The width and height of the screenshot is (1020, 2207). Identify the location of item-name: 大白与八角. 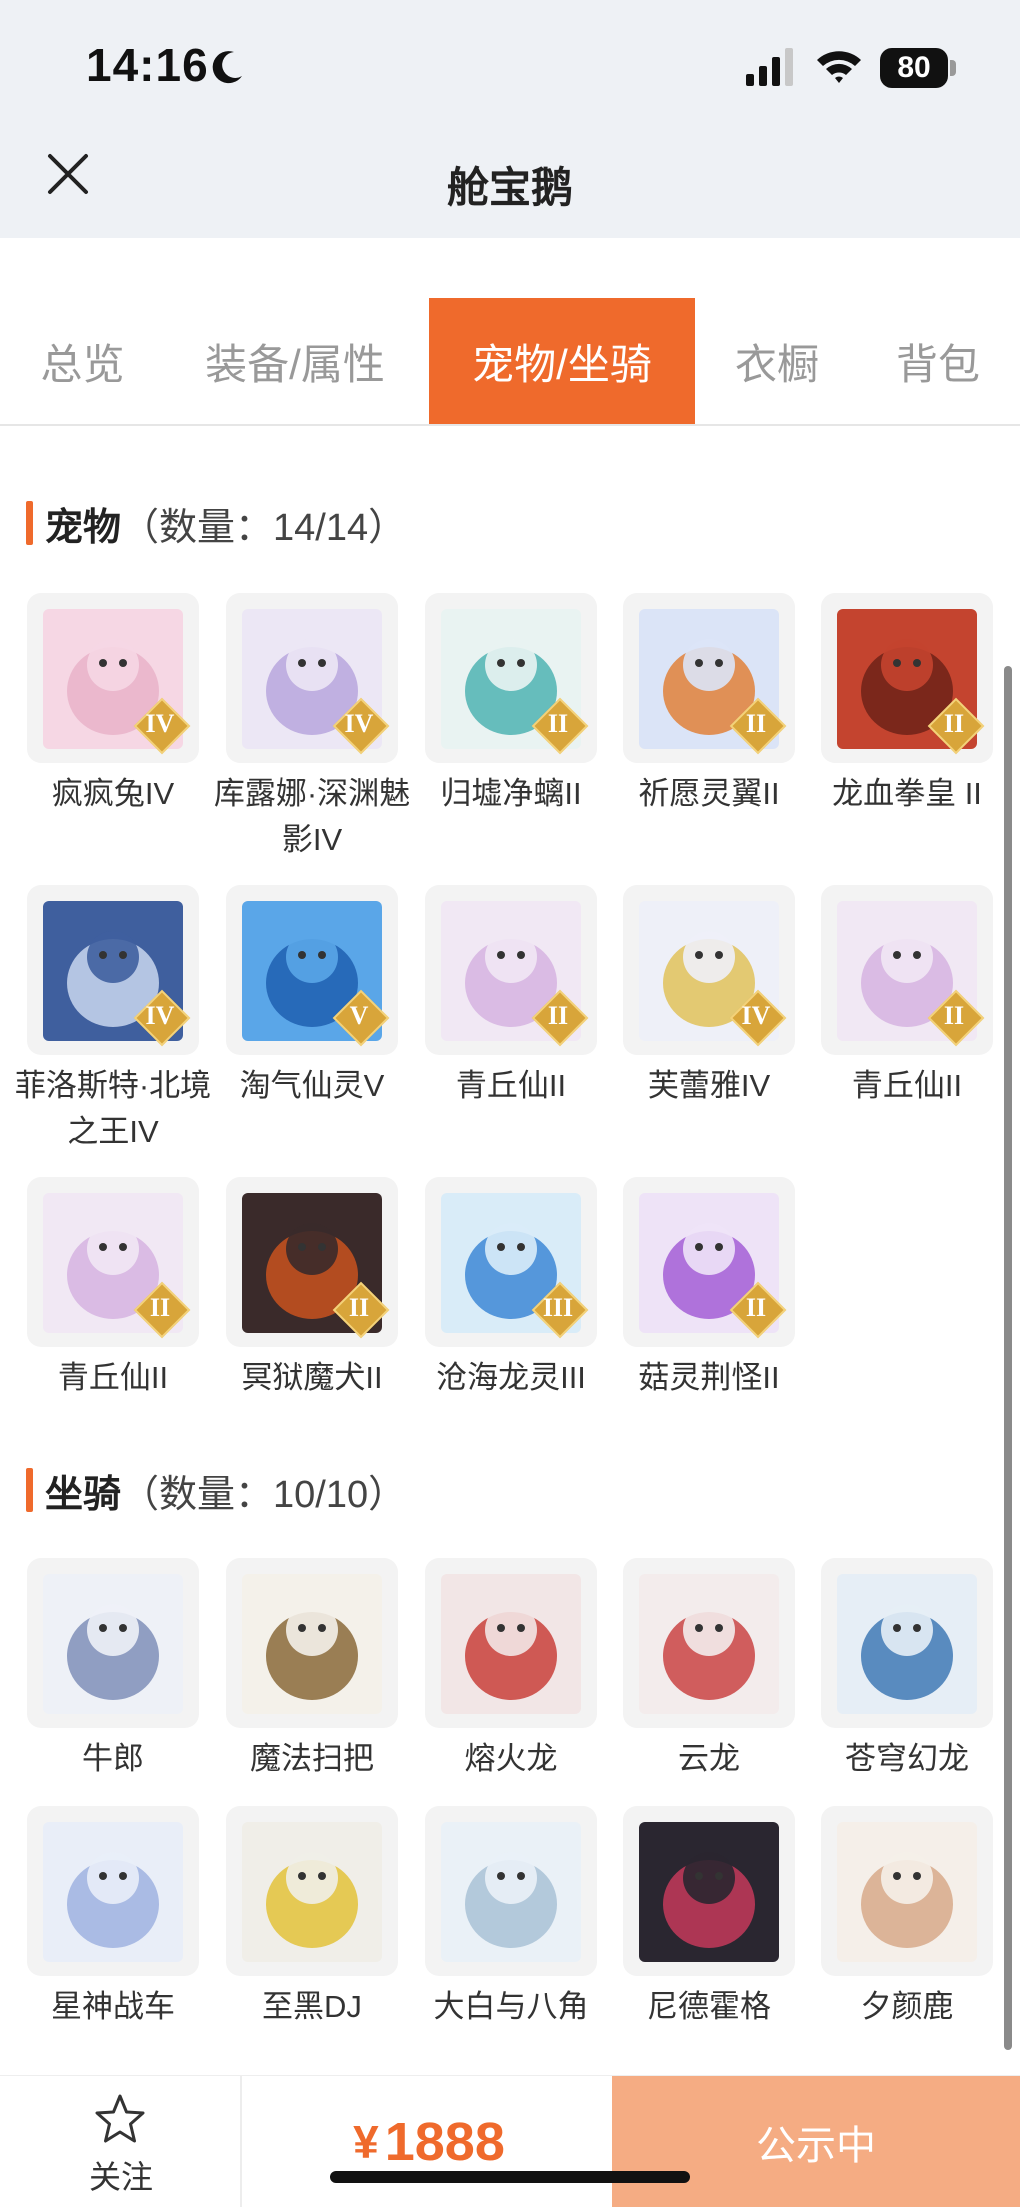
(511, 2006).